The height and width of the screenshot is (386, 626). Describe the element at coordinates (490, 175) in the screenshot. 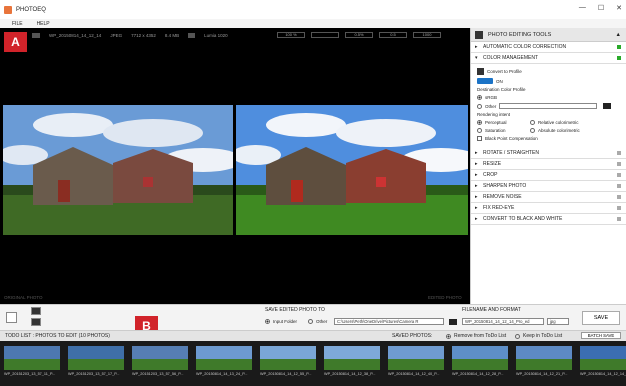

I see `tool-label: CROP` at that location.